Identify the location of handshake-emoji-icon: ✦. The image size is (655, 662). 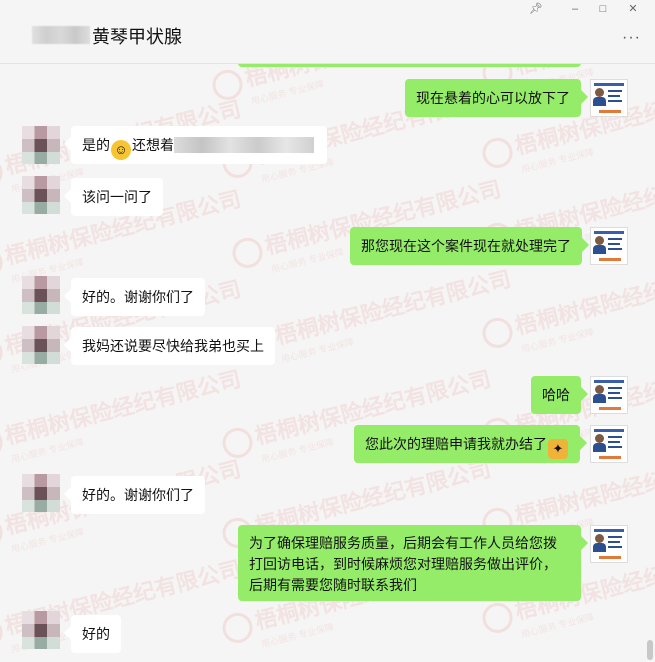
(558, 449).